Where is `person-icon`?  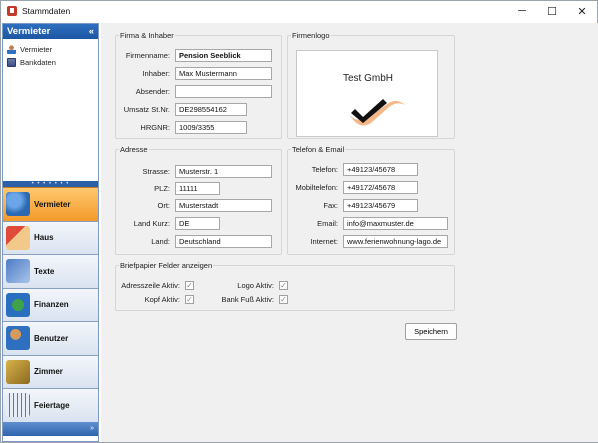 person-icon is located at coordinates (11, 49).